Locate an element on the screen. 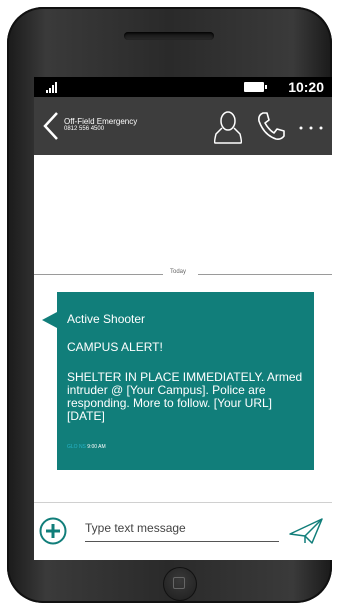 The width and height of the screenshot is (339, 605). earpiece-speaker is located at coordinates (169, 36).